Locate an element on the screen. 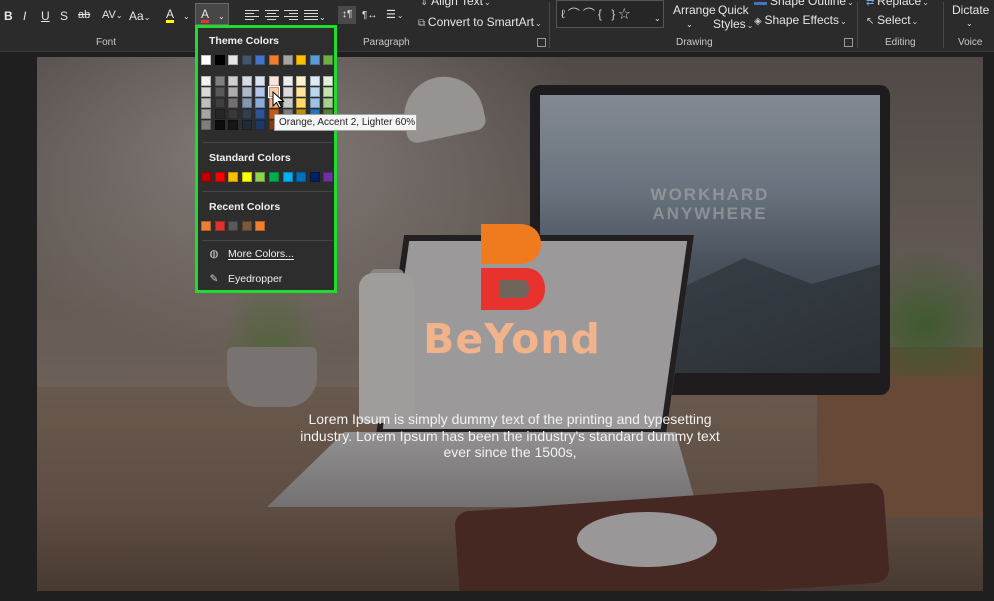 This screenshot has height=601, width=994. shapes-more-icon: ⌄ is located at coordinates (657, 19).